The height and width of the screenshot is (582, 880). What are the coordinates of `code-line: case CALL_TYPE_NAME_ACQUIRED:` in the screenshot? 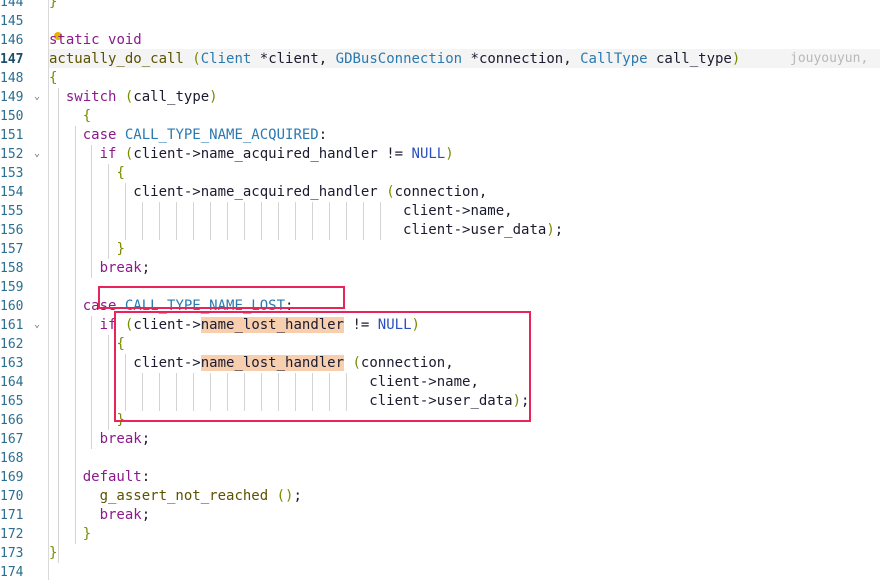 It's located at (205, 135).